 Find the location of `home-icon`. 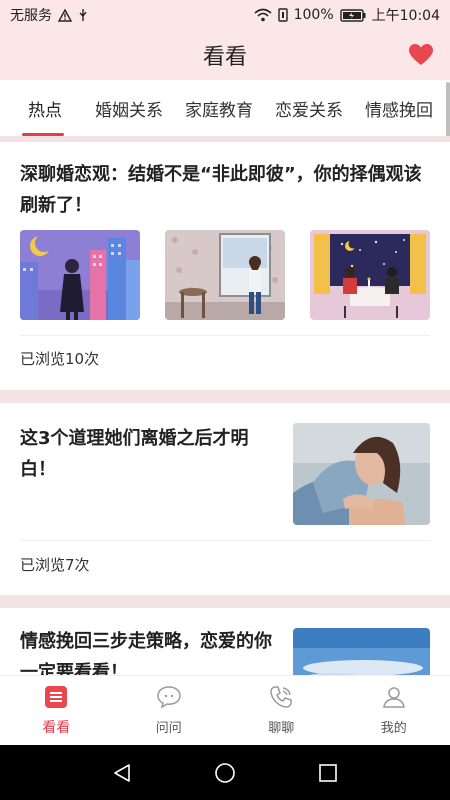

home-icon is located at coordinates (225, 773).